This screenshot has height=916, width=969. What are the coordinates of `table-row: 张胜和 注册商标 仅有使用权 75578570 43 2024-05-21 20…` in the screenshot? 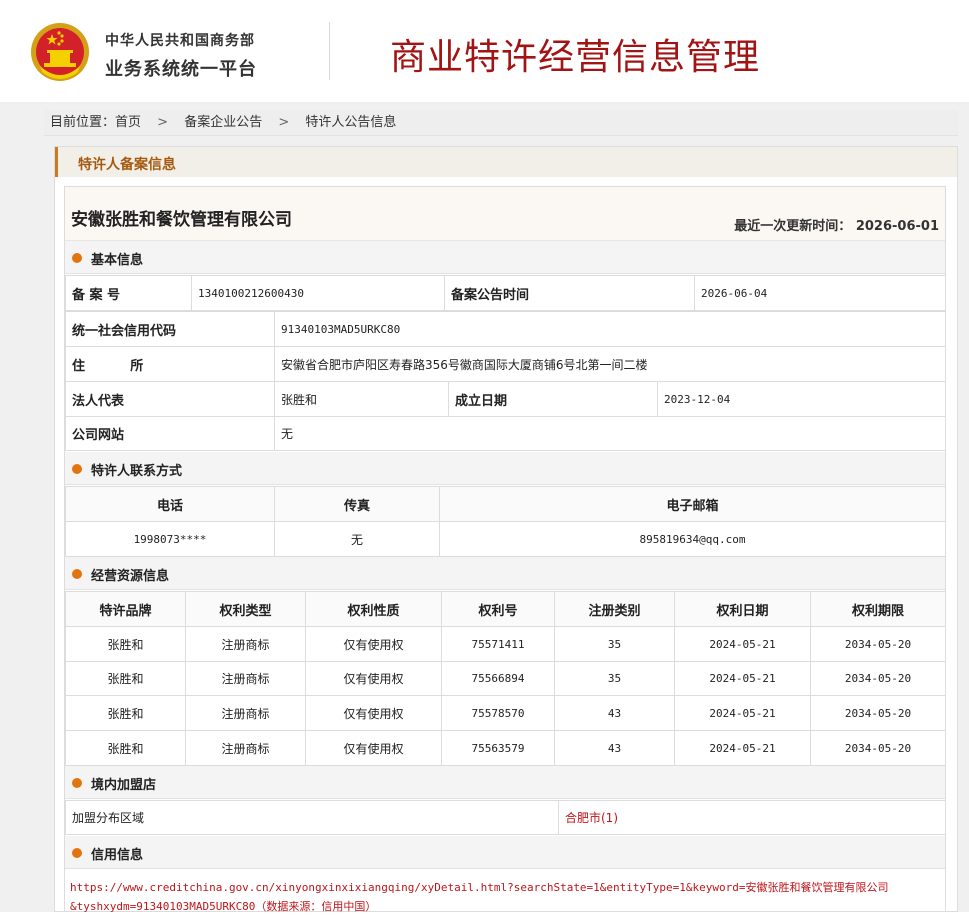 It's located at (505, 713).